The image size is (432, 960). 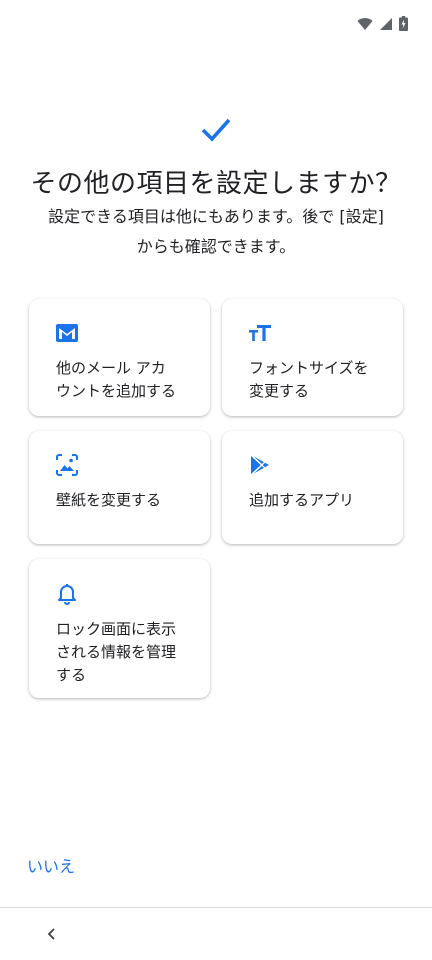 I want to click on wallpaper-icon, so click(x=67, y=465).